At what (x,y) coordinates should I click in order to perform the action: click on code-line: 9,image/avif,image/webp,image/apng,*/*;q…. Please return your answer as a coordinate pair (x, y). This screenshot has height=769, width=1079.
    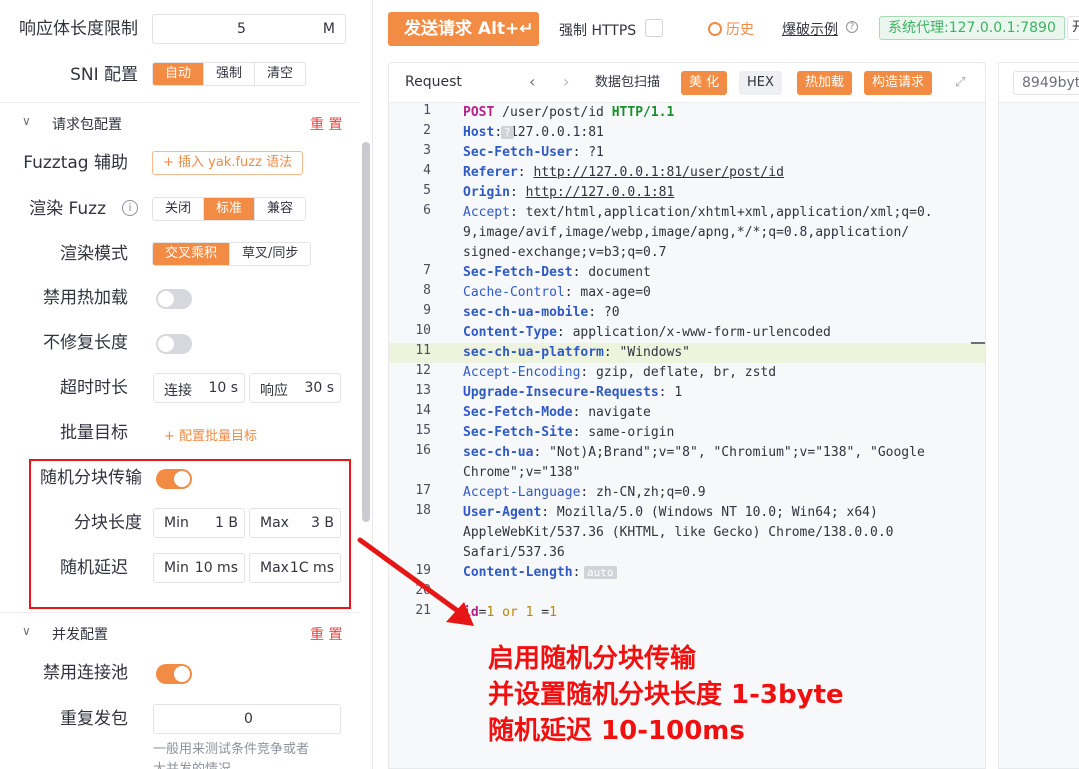
    Looking at the image, I should click on (686, 232).